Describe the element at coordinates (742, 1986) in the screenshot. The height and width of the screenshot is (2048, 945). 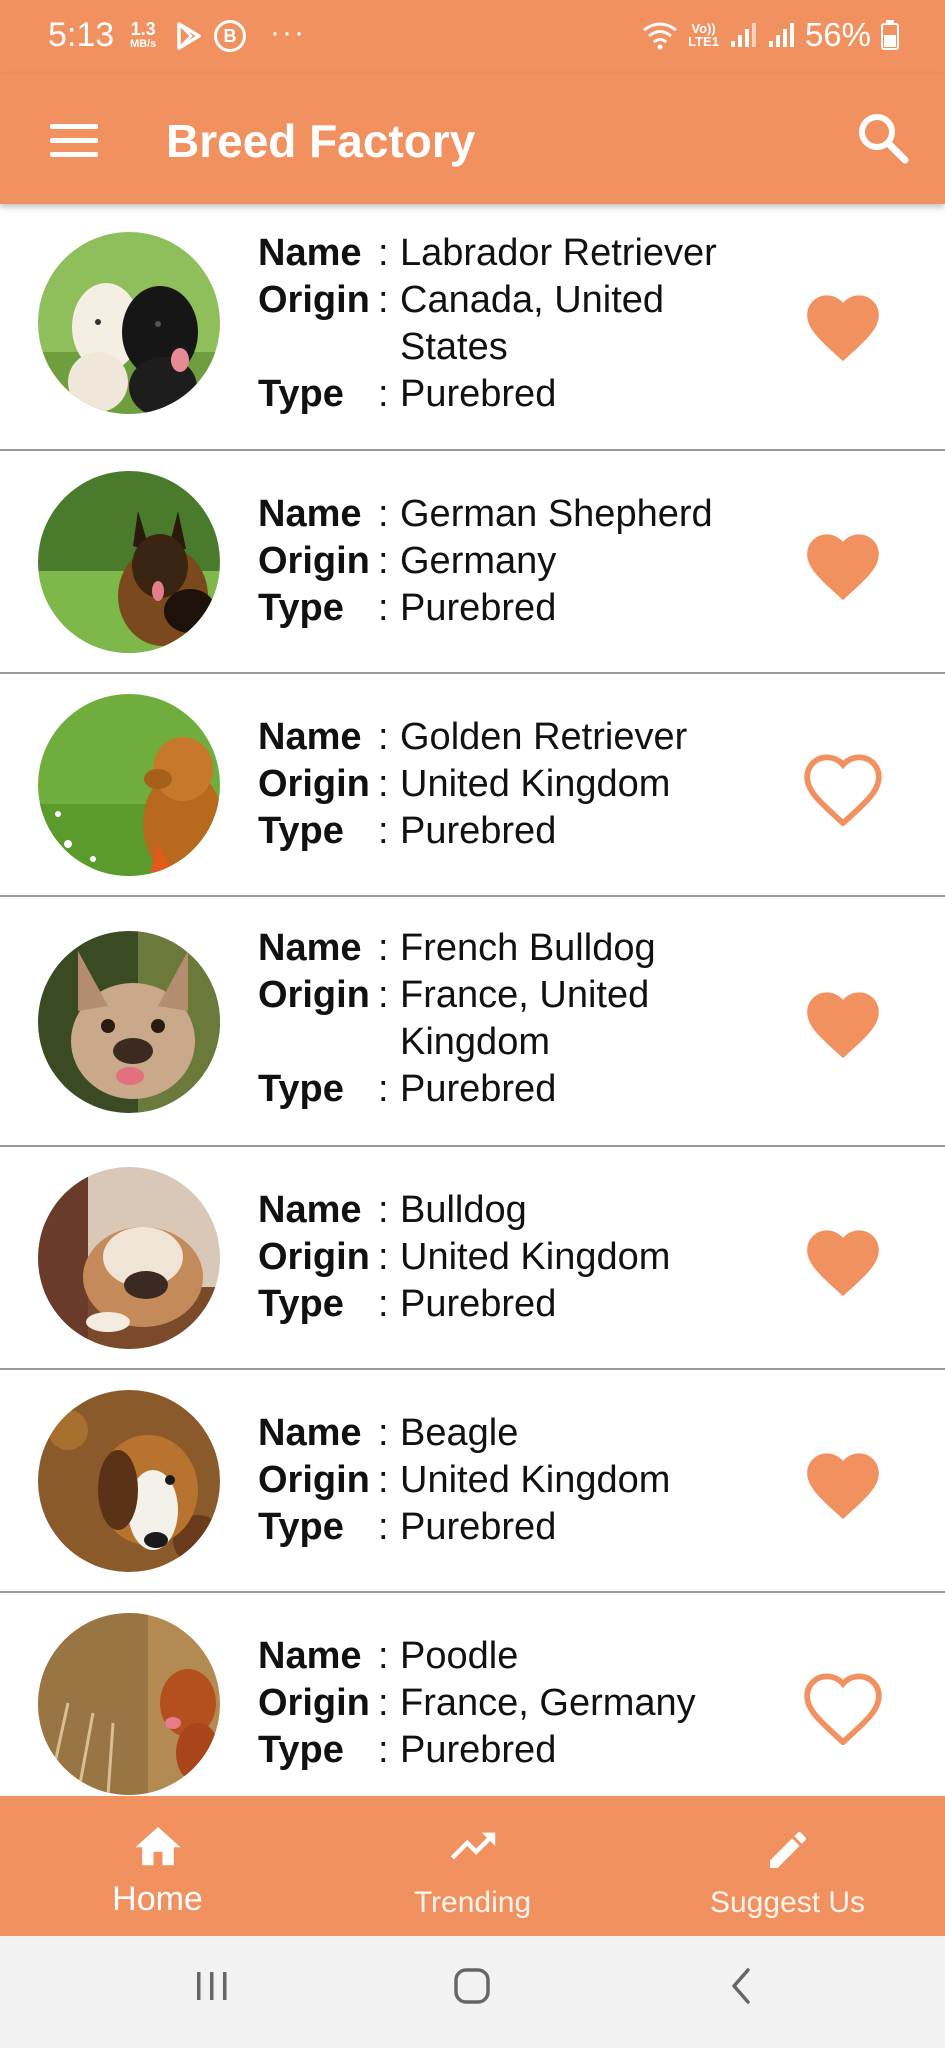
I see `back-icon` at that location.